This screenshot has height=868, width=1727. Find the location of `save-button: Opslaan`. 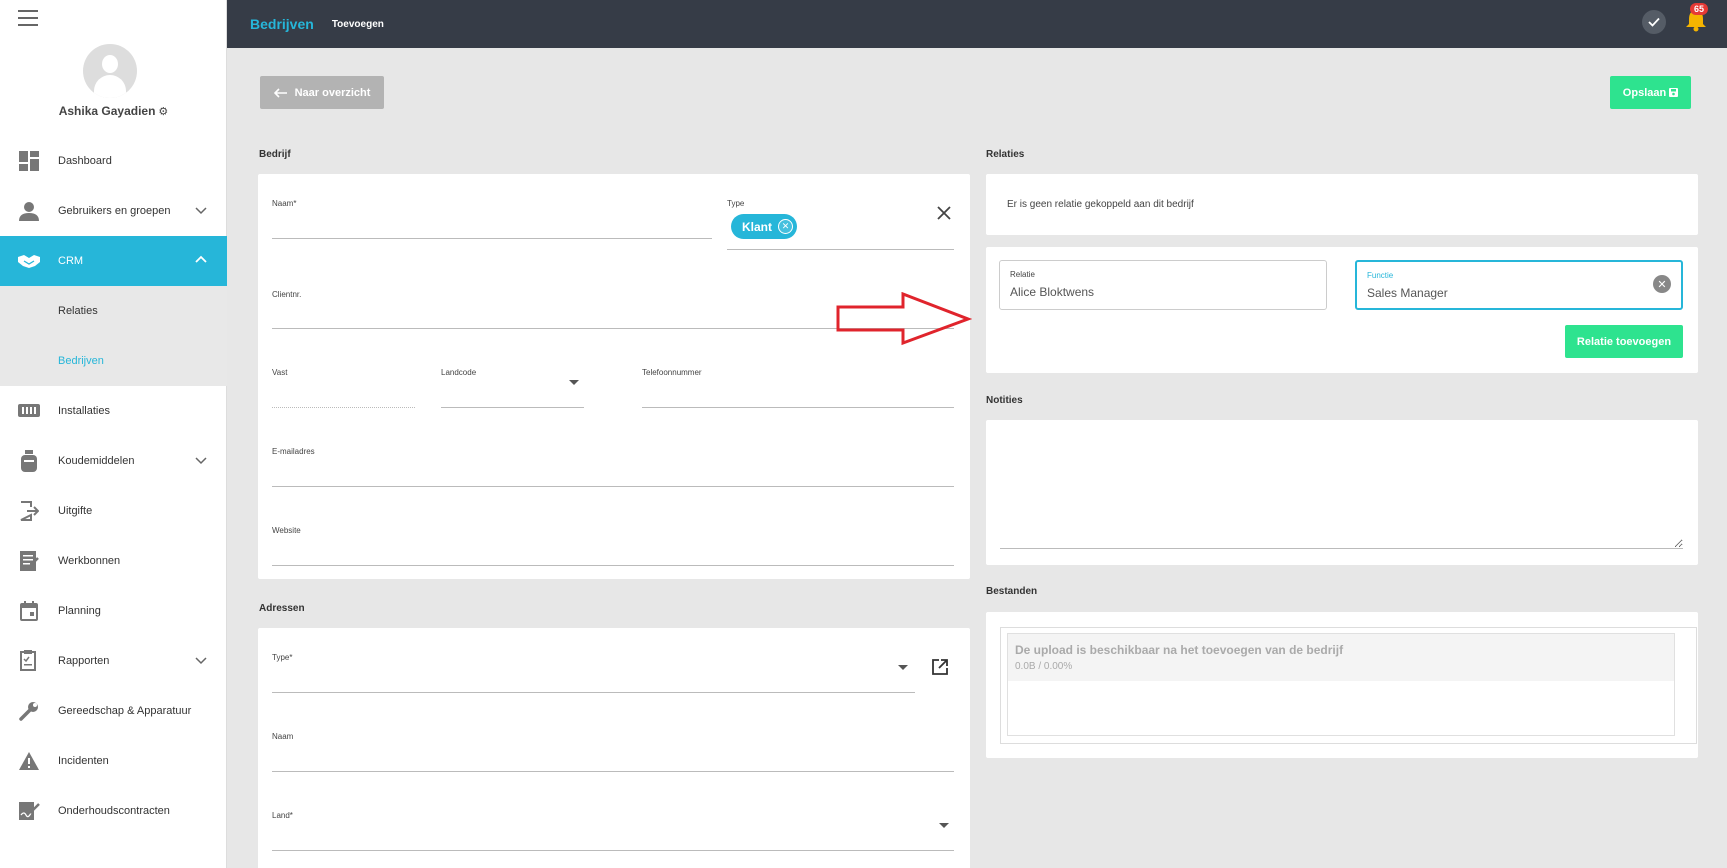

save-button: Opslaan is located at coordinates (1650, 92).